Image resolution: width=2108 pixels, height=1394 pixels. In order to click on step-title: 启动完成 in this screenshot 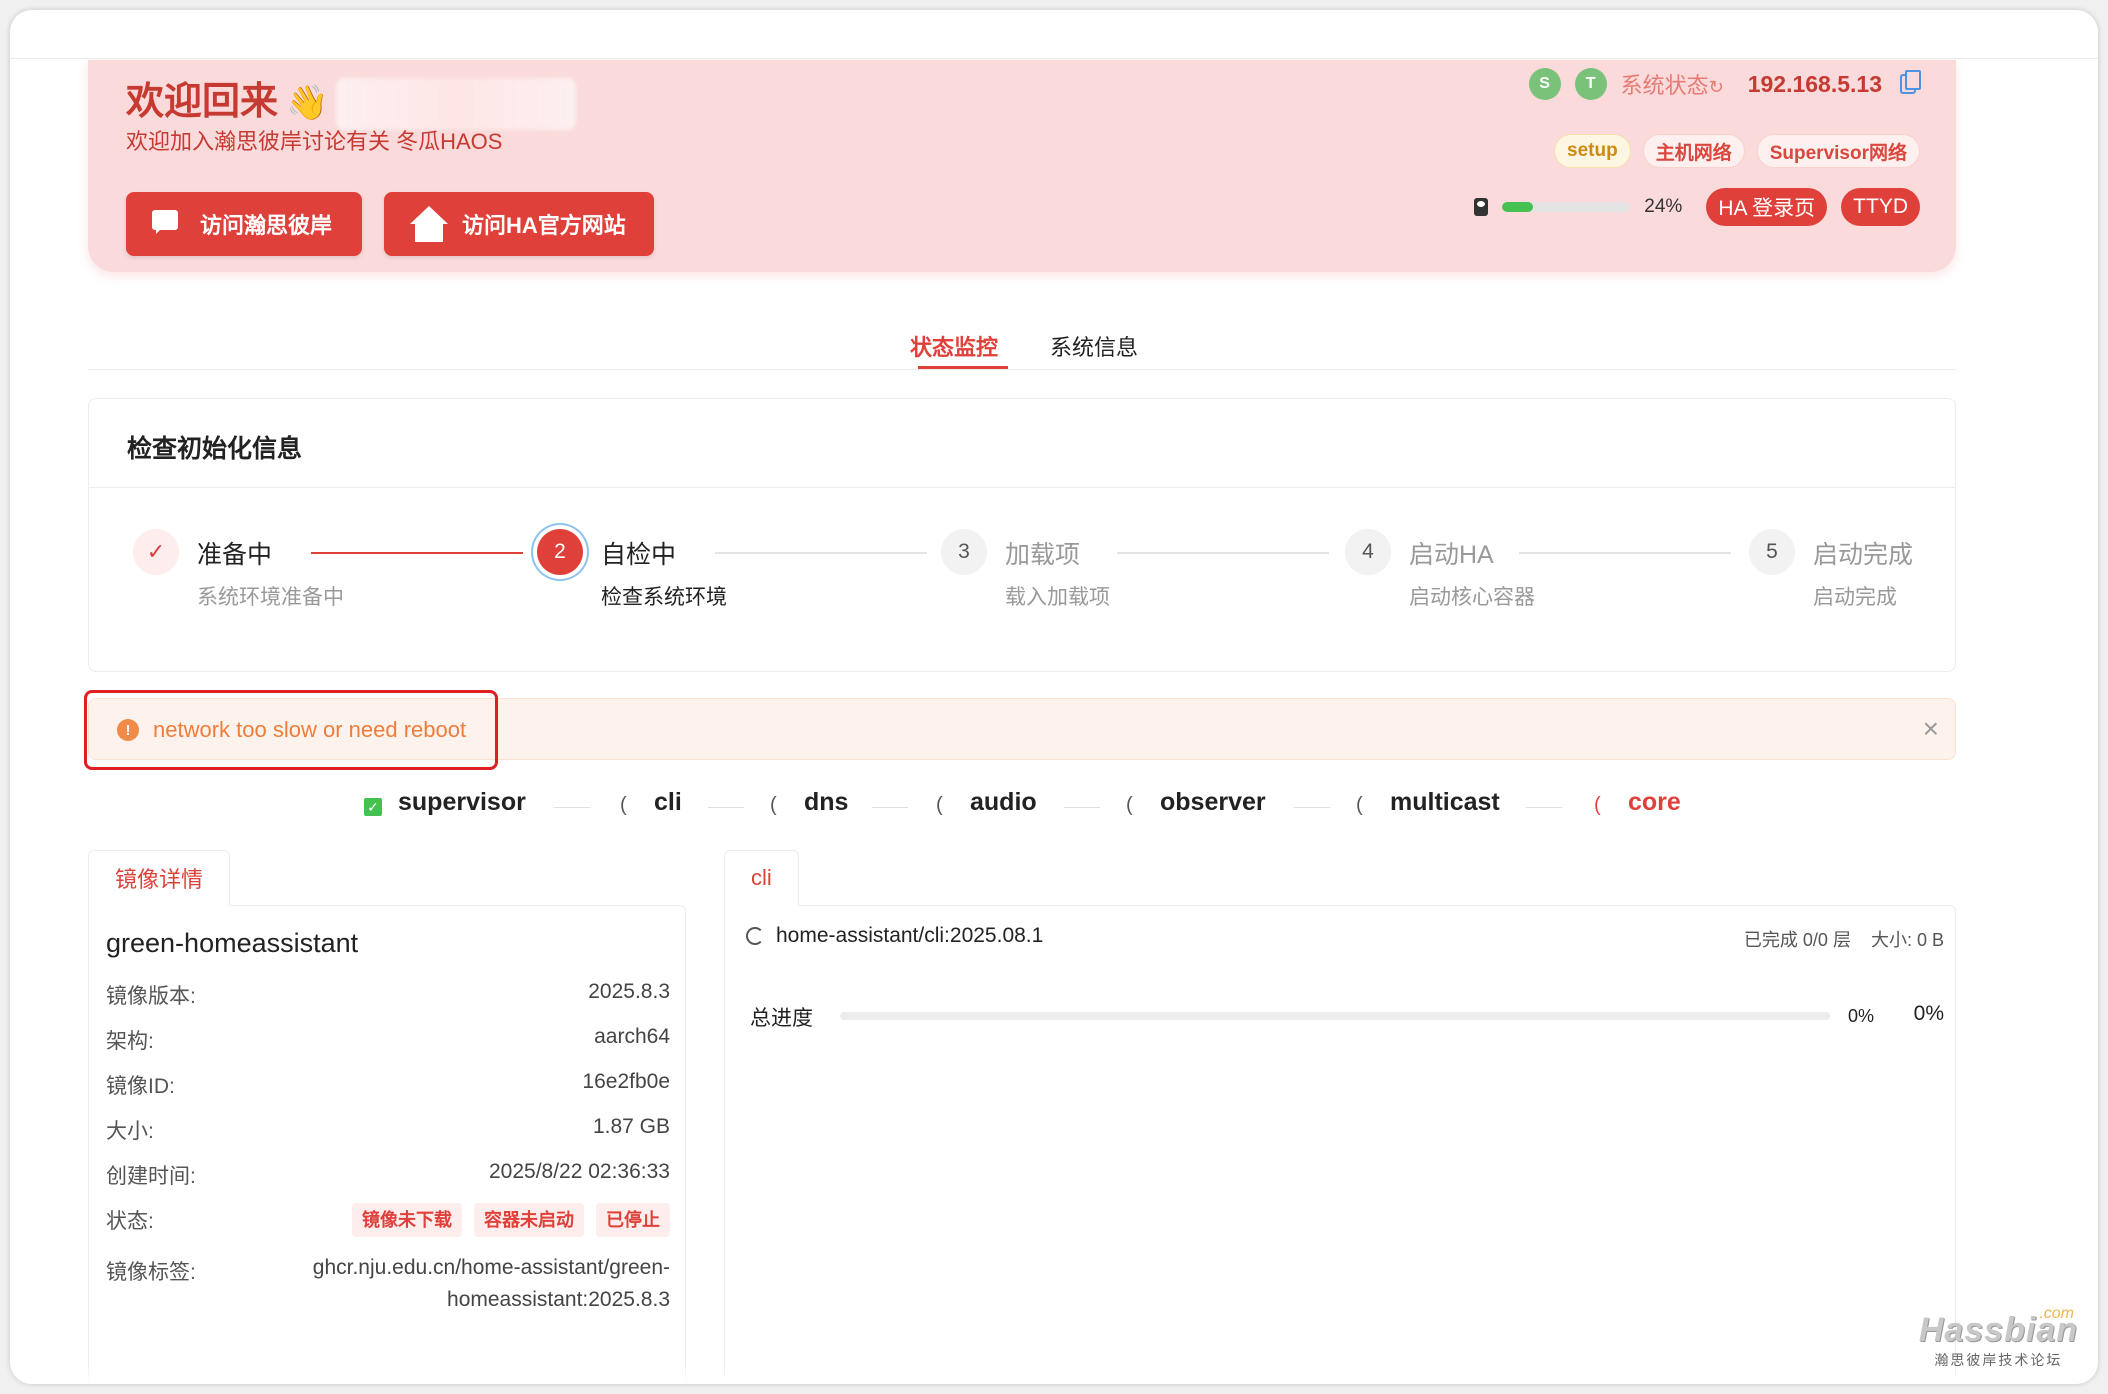, I will do `click(1863, 555)`.